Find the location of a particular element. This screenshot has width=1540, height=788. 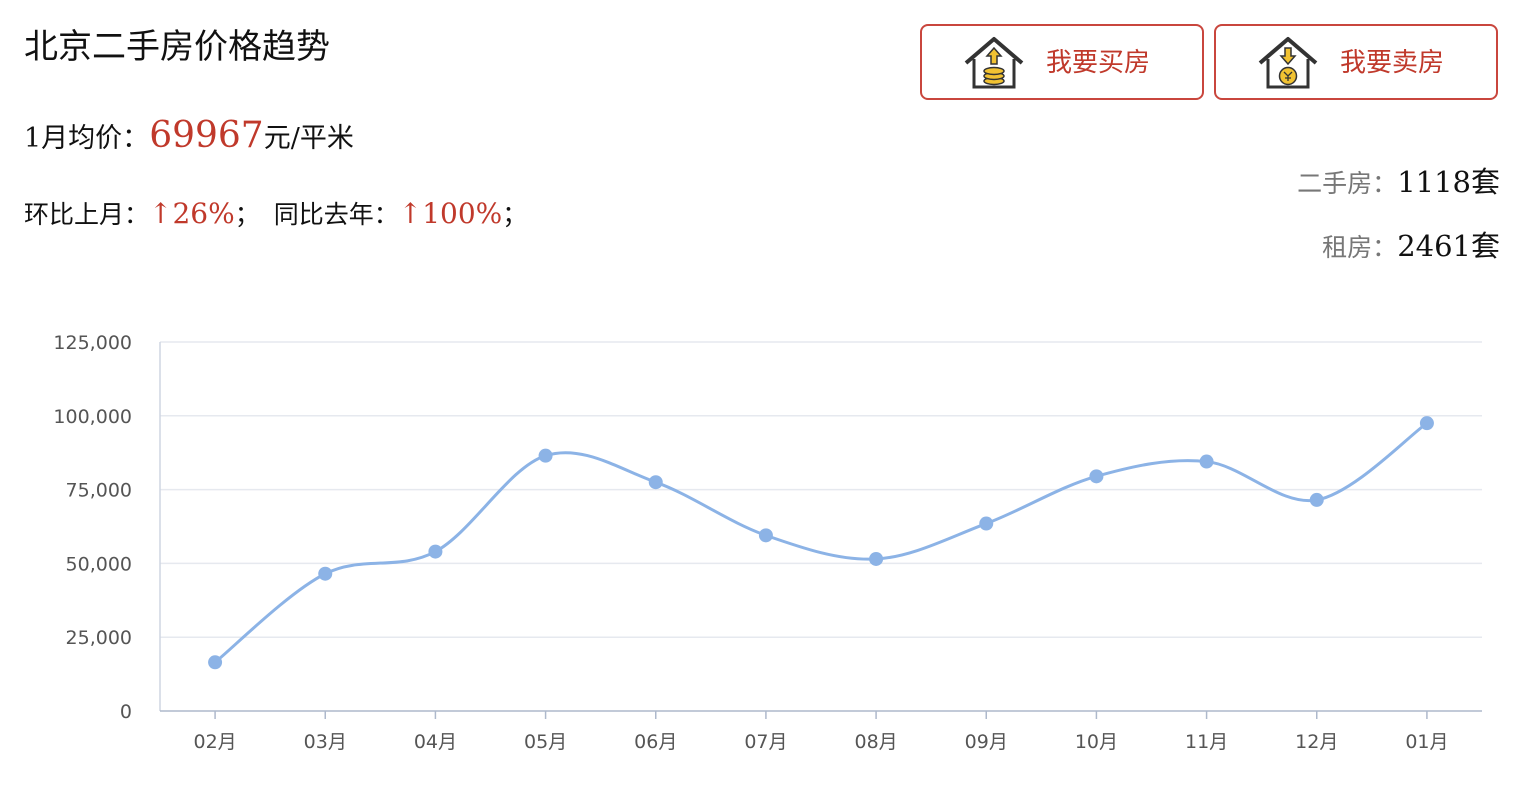

x-tick-label: 08月 is located at coordinates (875, 742).